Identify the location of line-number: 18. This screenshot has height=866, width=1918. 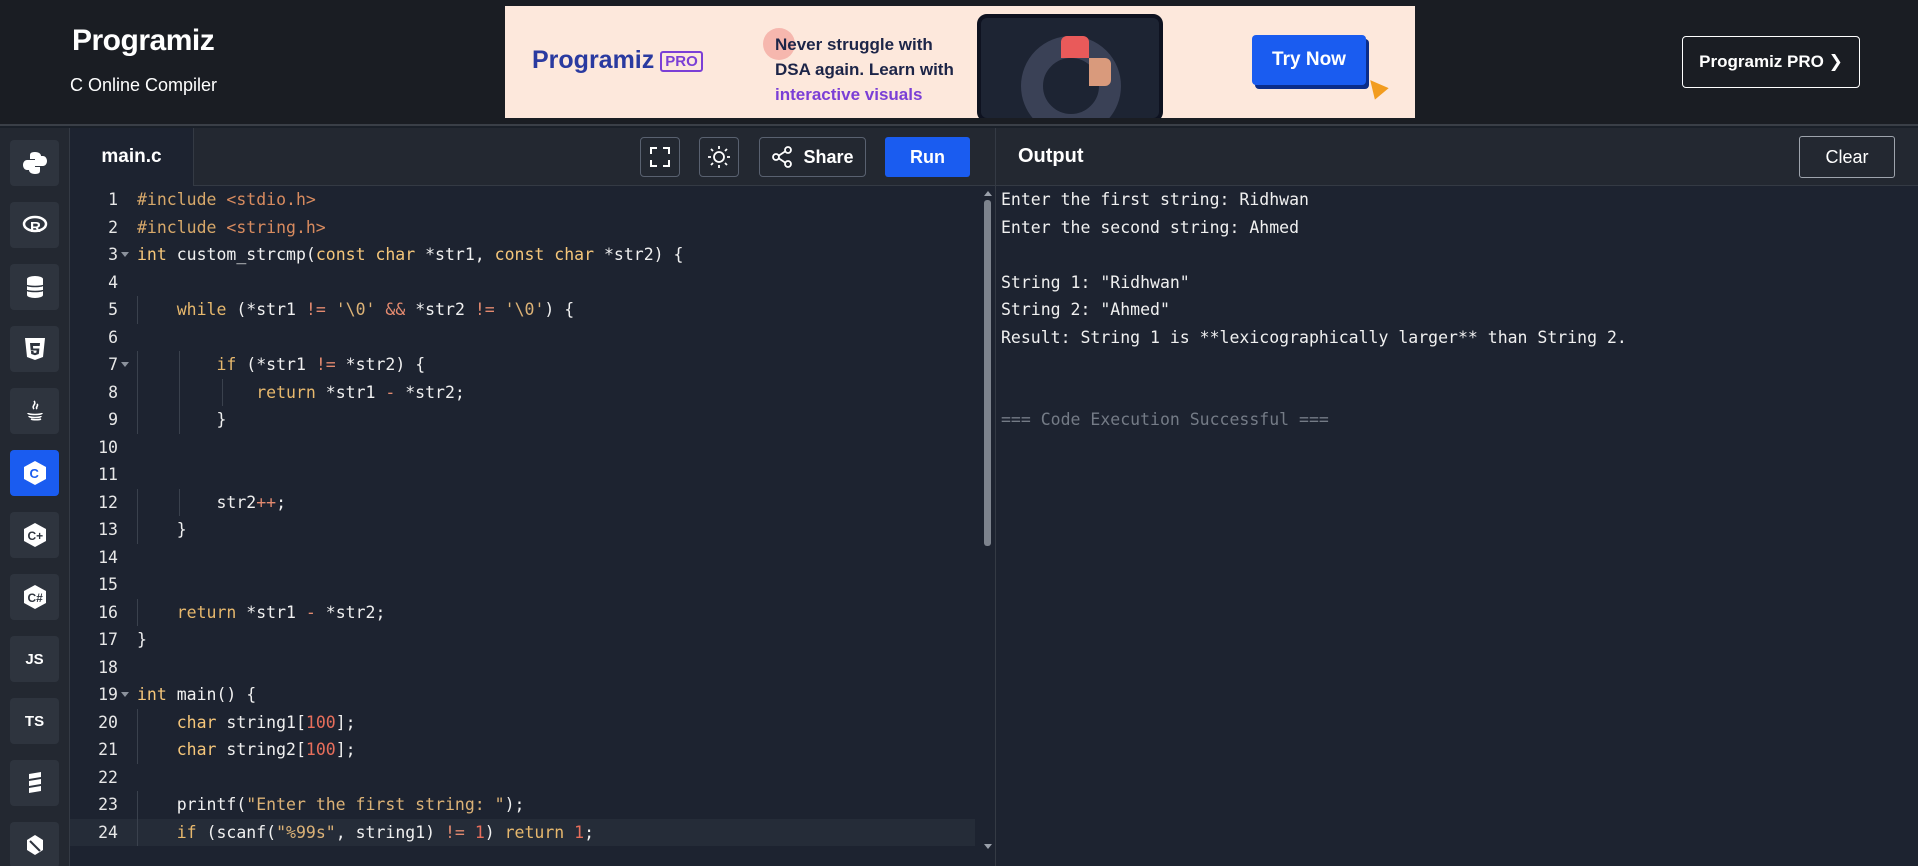
(108, 667).